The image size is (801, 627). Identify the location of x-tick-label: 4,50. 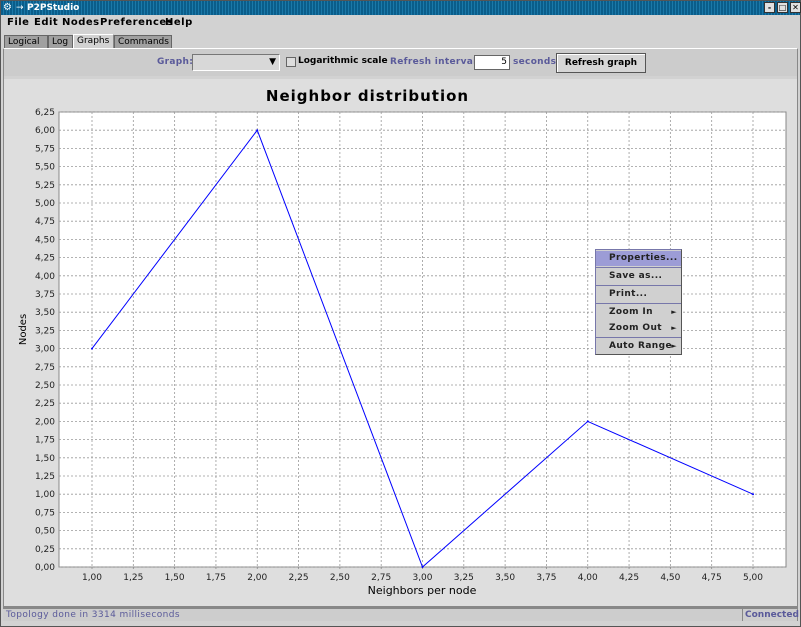
(670, 578).